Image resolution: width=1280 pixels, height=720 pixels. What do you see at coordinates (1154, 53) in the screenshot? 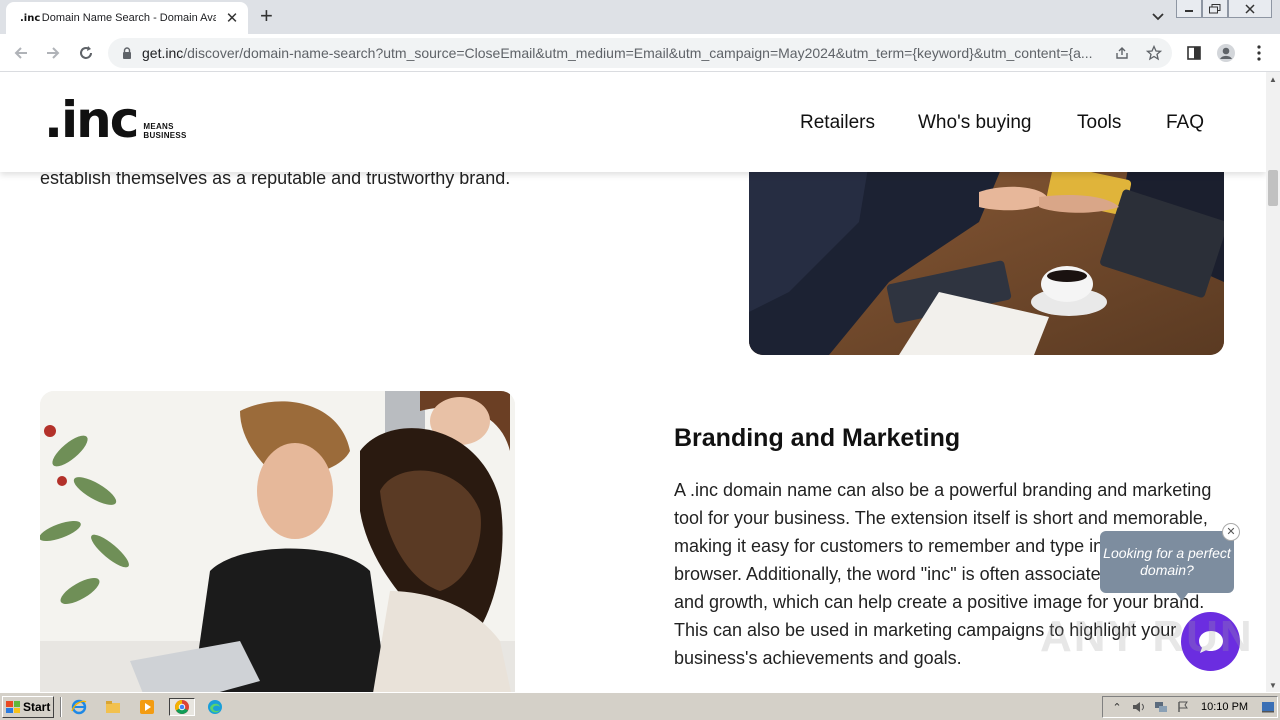
I see `bookmark-star-icon` at bounding box center [1154, 53].